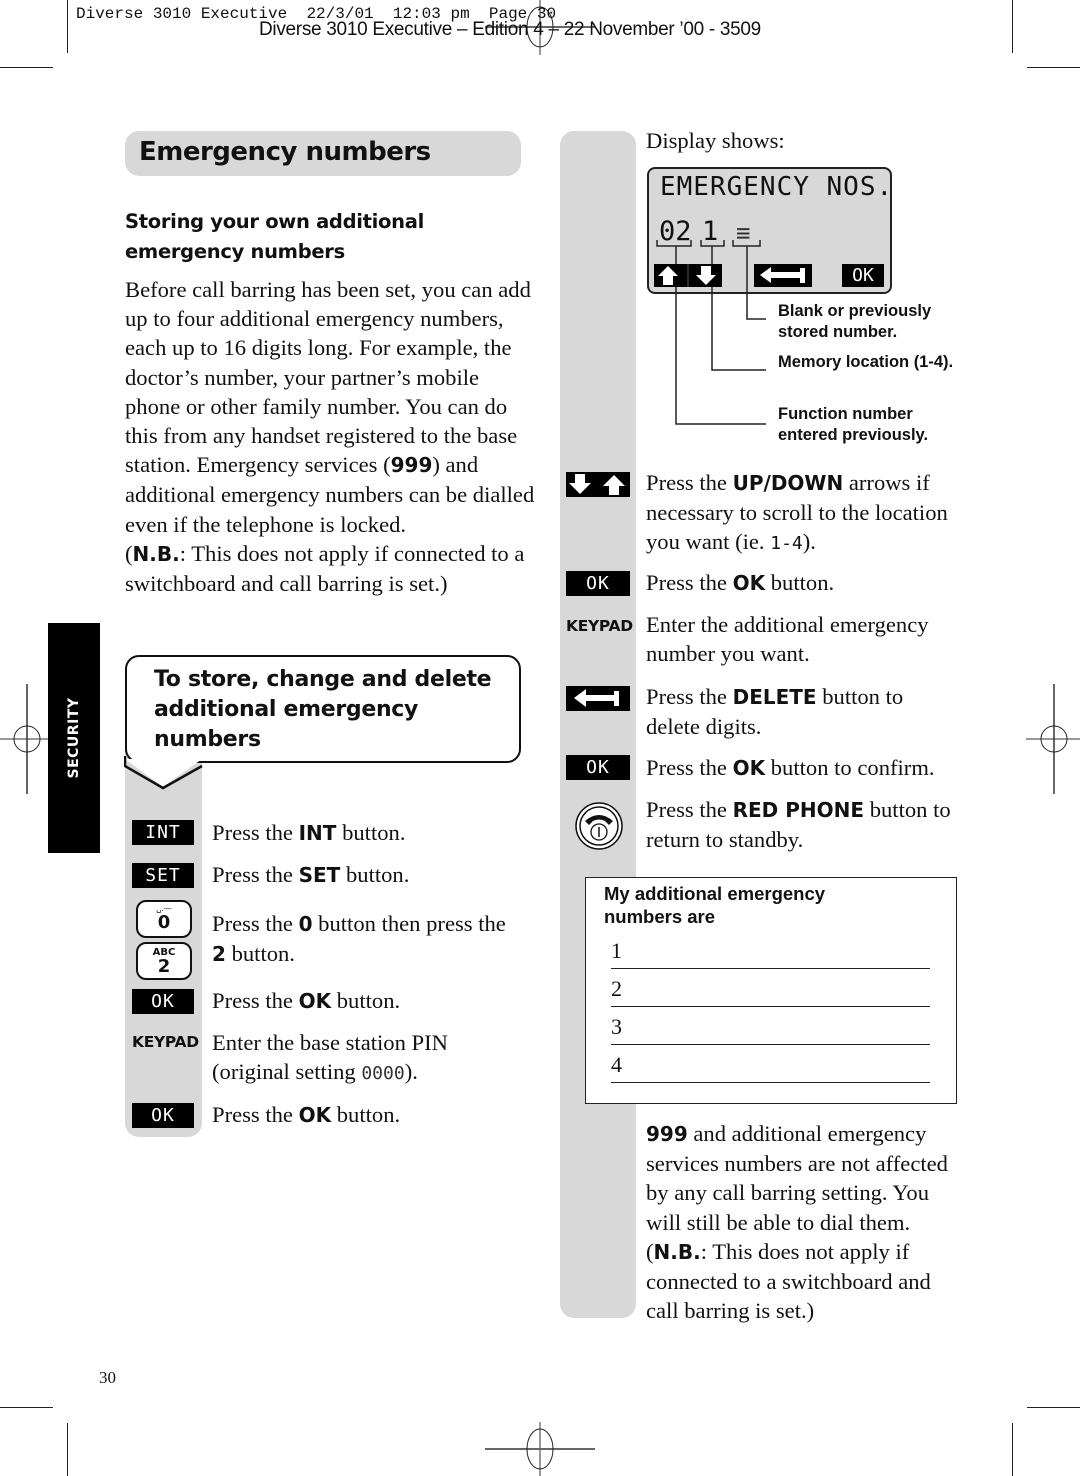 Image resolution: width=1080 pixels, height=1476 pixels. What do you see at coordinates (863, 275) in the screenshot?
I see `ok-softkey: OK` at bounding box center [863, 275].